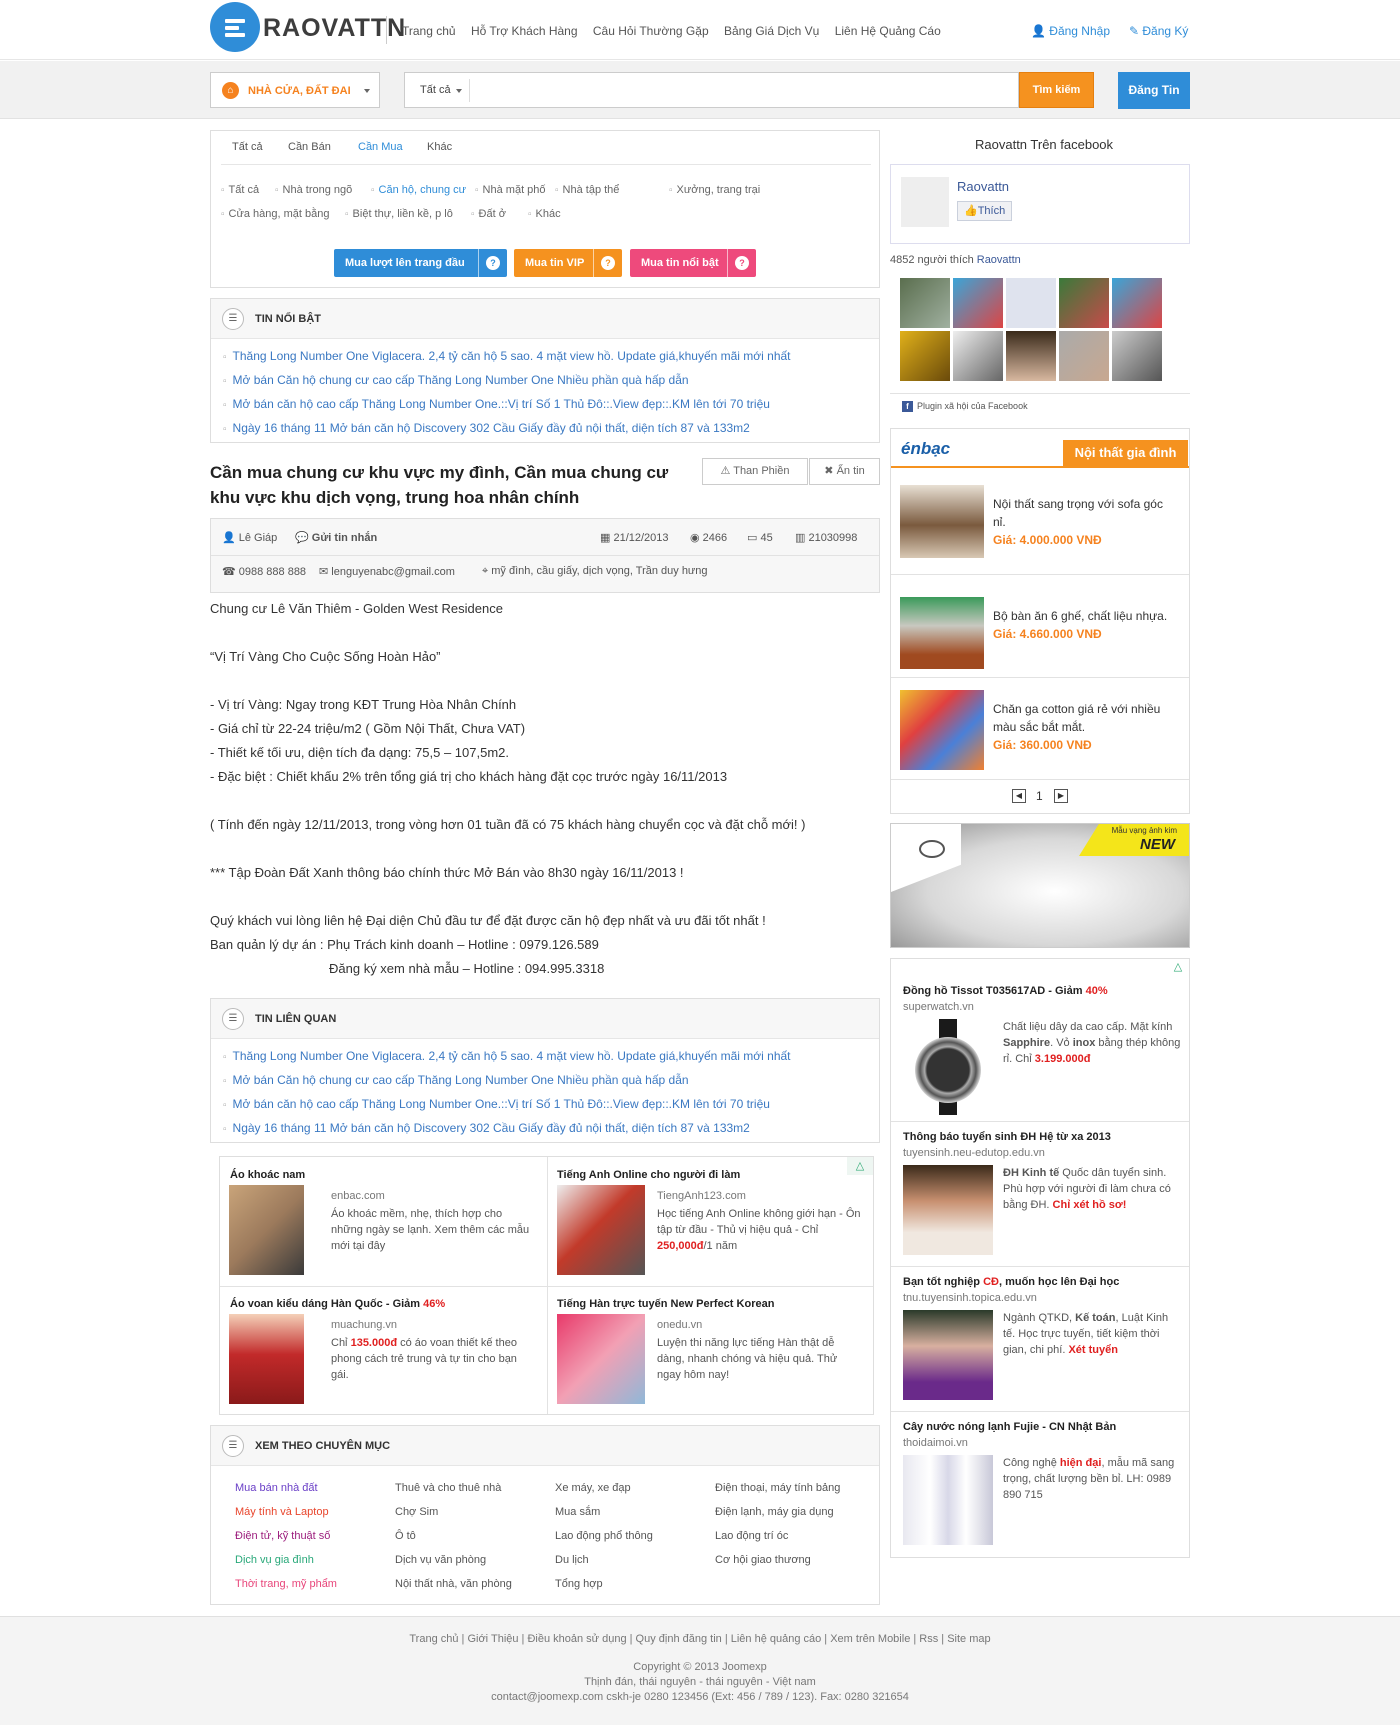 The image size is (1400, 1725). Describe the element at coordinates (604, 1536) in the screenshot. I see `category-link: Lao động phổ thông` at that location.